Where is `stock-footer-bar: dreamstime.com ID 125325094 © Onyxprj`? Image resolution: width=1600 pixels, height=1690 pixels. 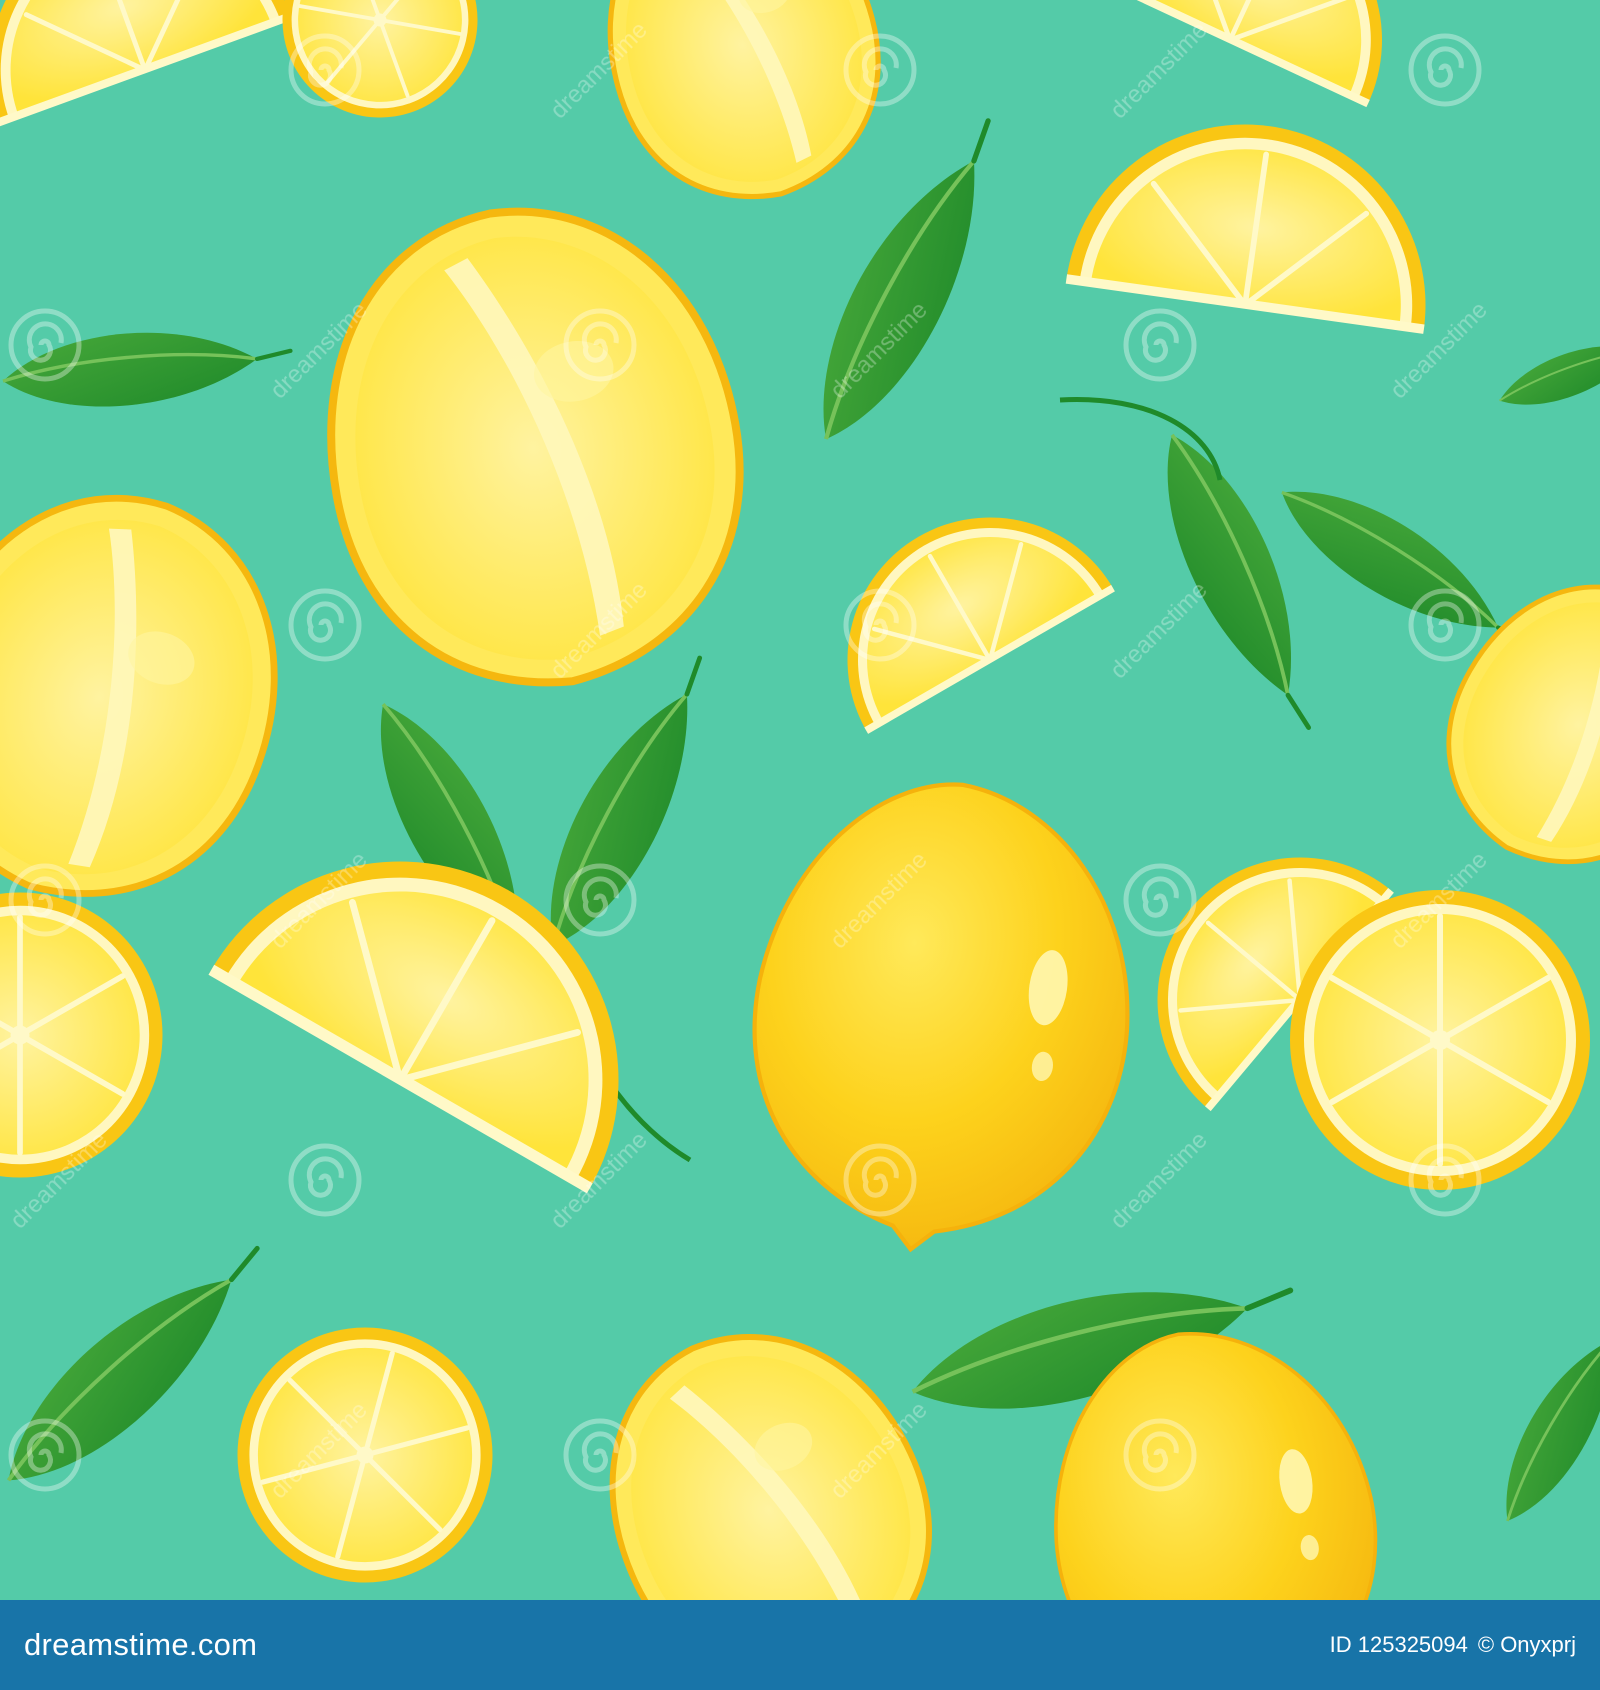 stock-footer-bar: dreamstime.com ID 125325094 © Onyxprj is located at coordinates (800, 1645).